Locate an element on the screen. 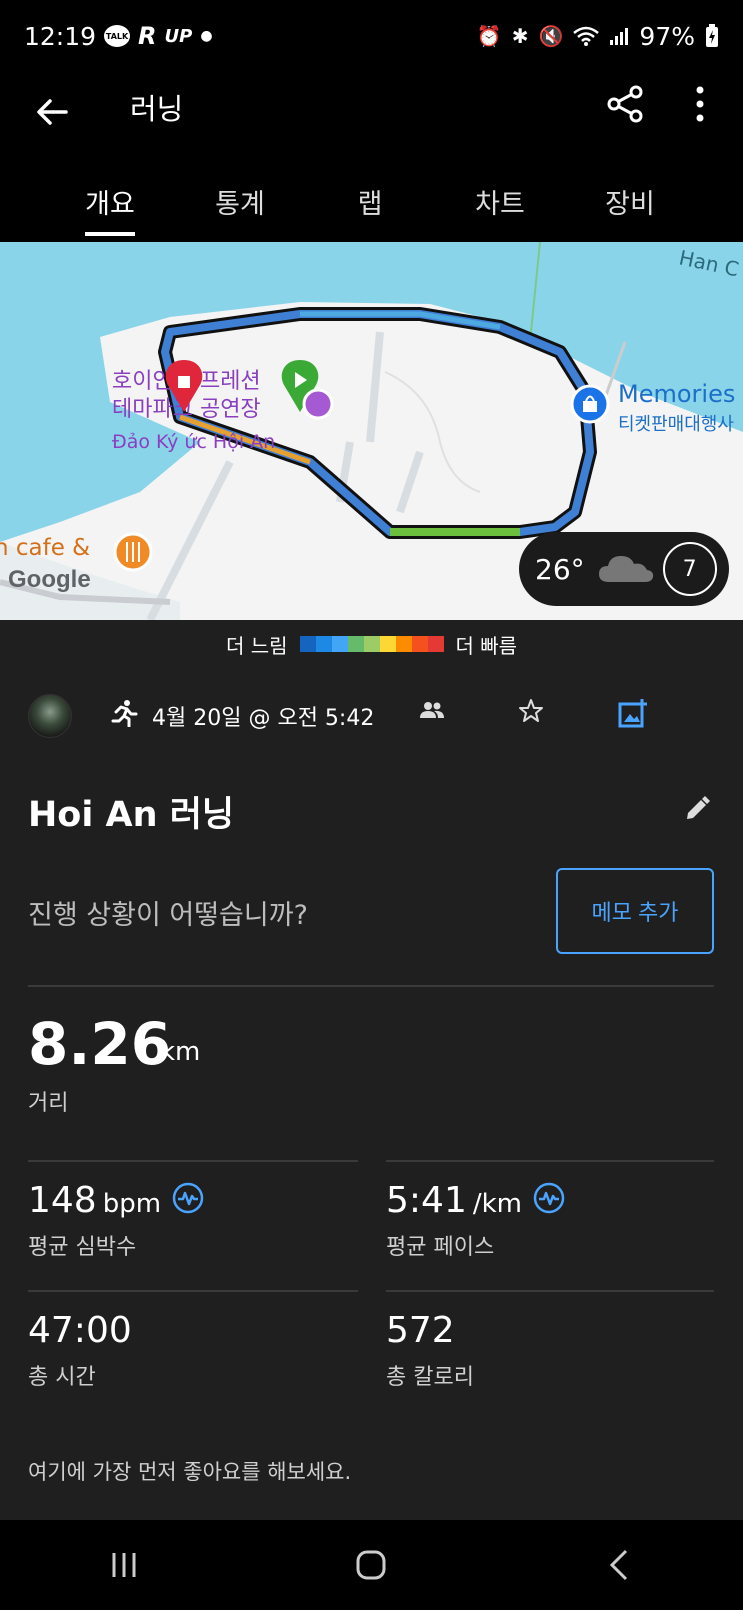 The height and width of the screenshot is (1610, 743). favorite-star-icon is located at coordinates (531, 714).